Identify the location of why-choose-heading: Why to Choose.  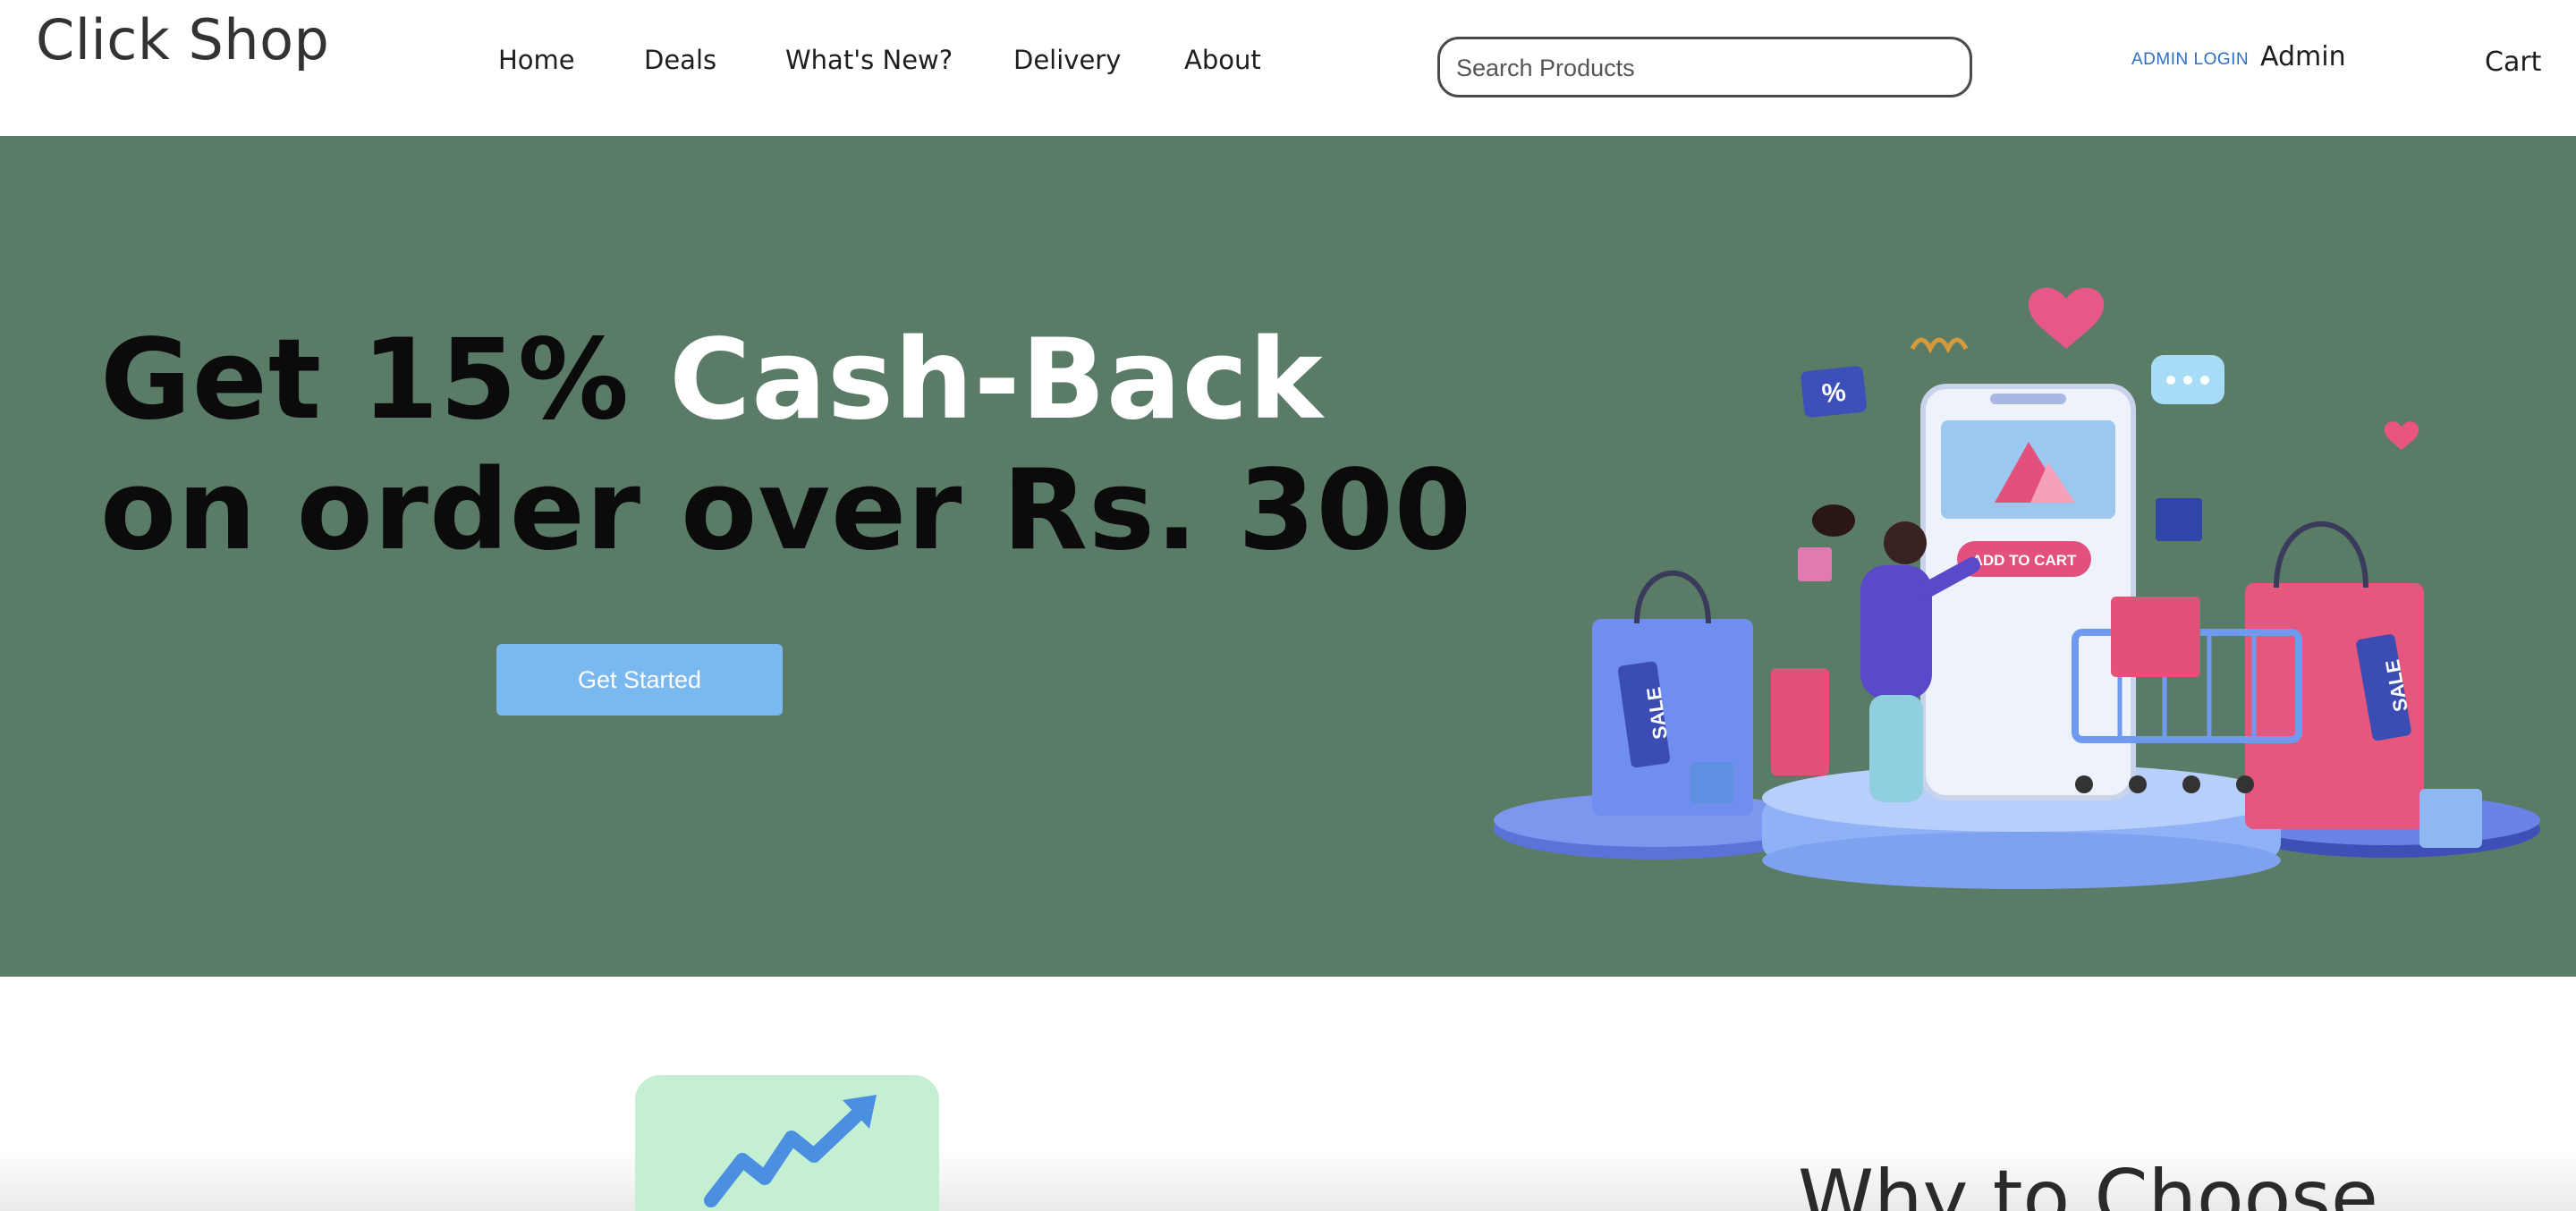
(2088, 1182).